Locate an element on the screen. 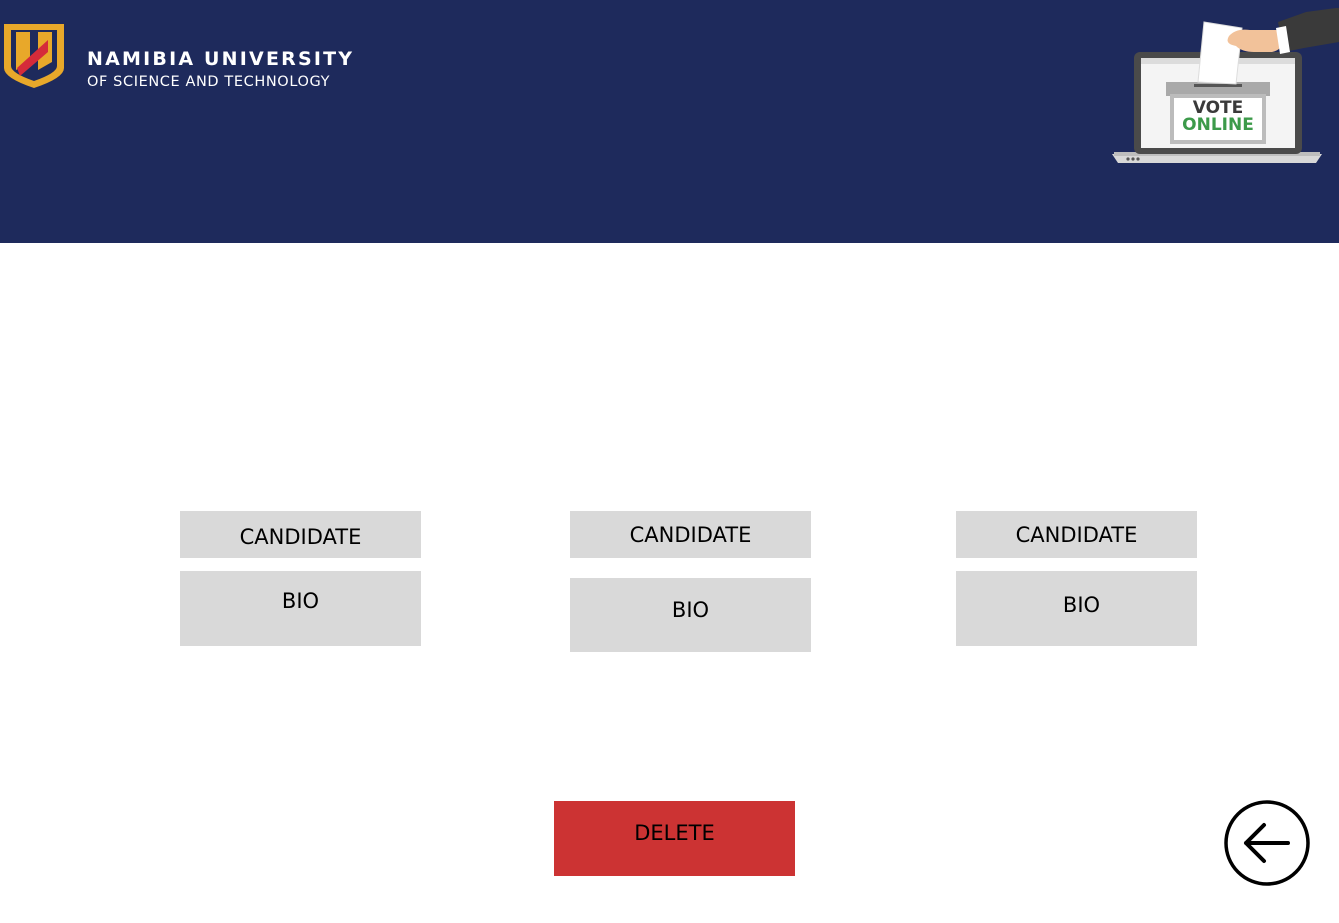 This screenshot has height=923, width=1339. logo-university-subtitle: OF SCIENCE AND TECHNOLOGY is located at coordinates (209, 82).